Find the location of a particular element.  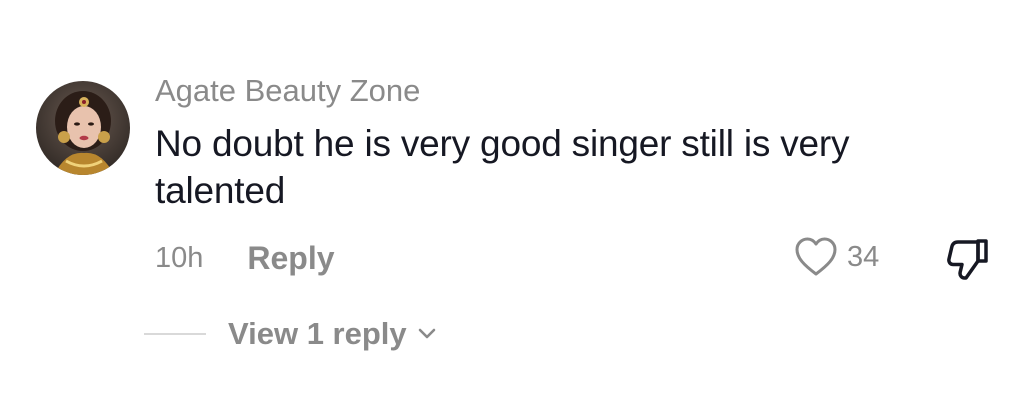

comment-author: Agate Beauty Zone is located at coordinates (287, 91).